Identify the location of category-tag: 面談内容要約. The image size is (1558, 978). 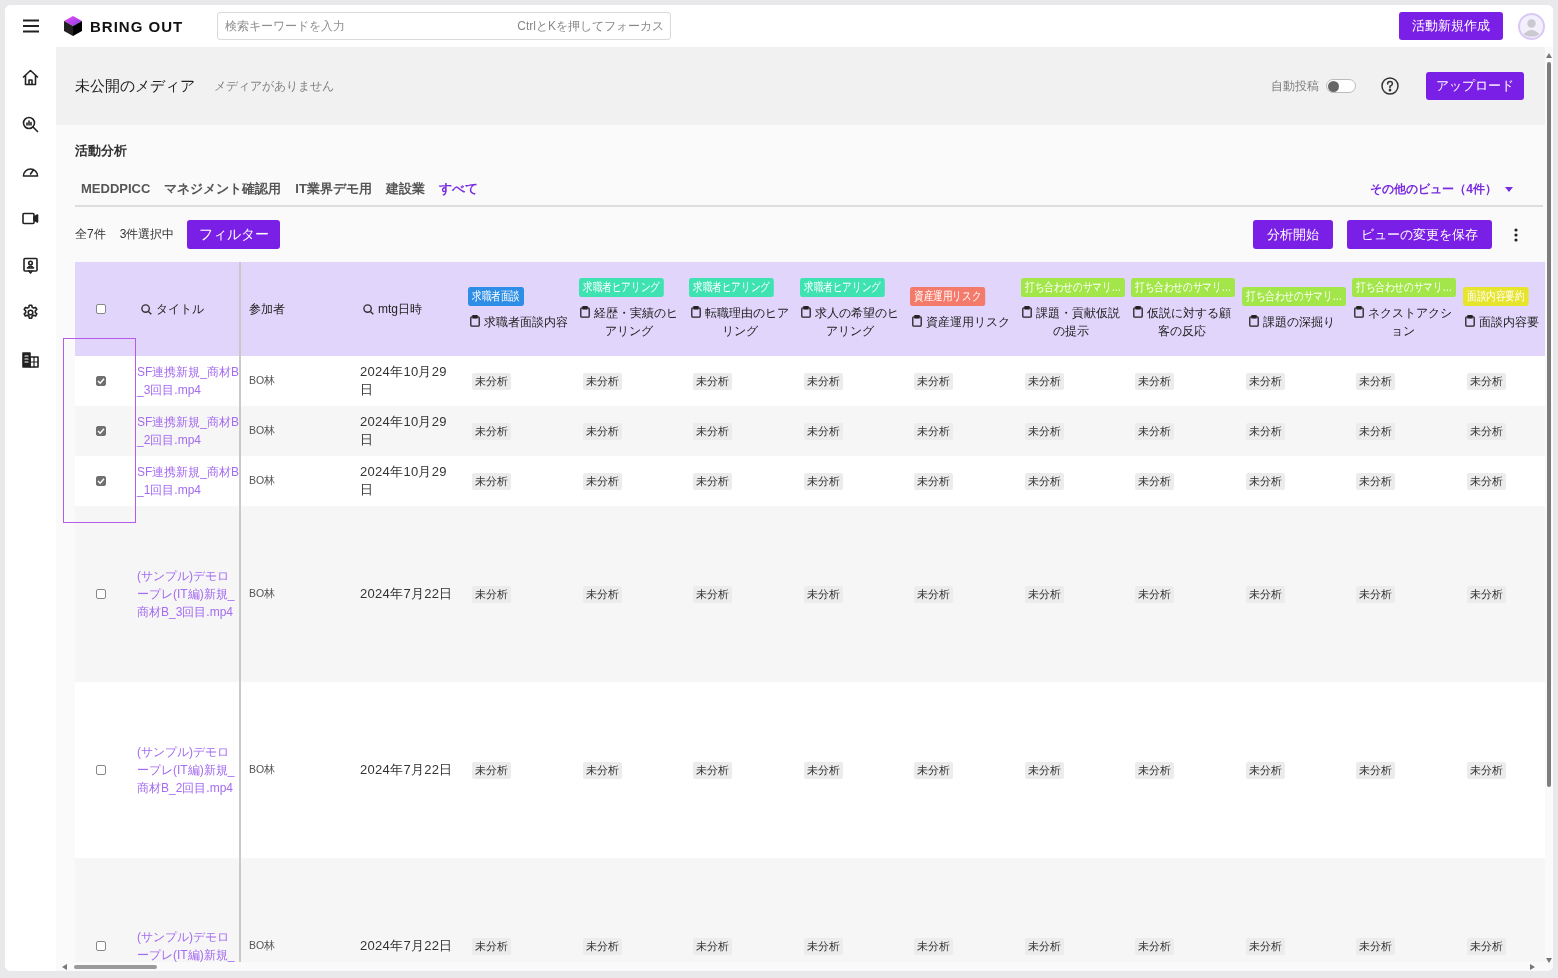
(1495, 296).